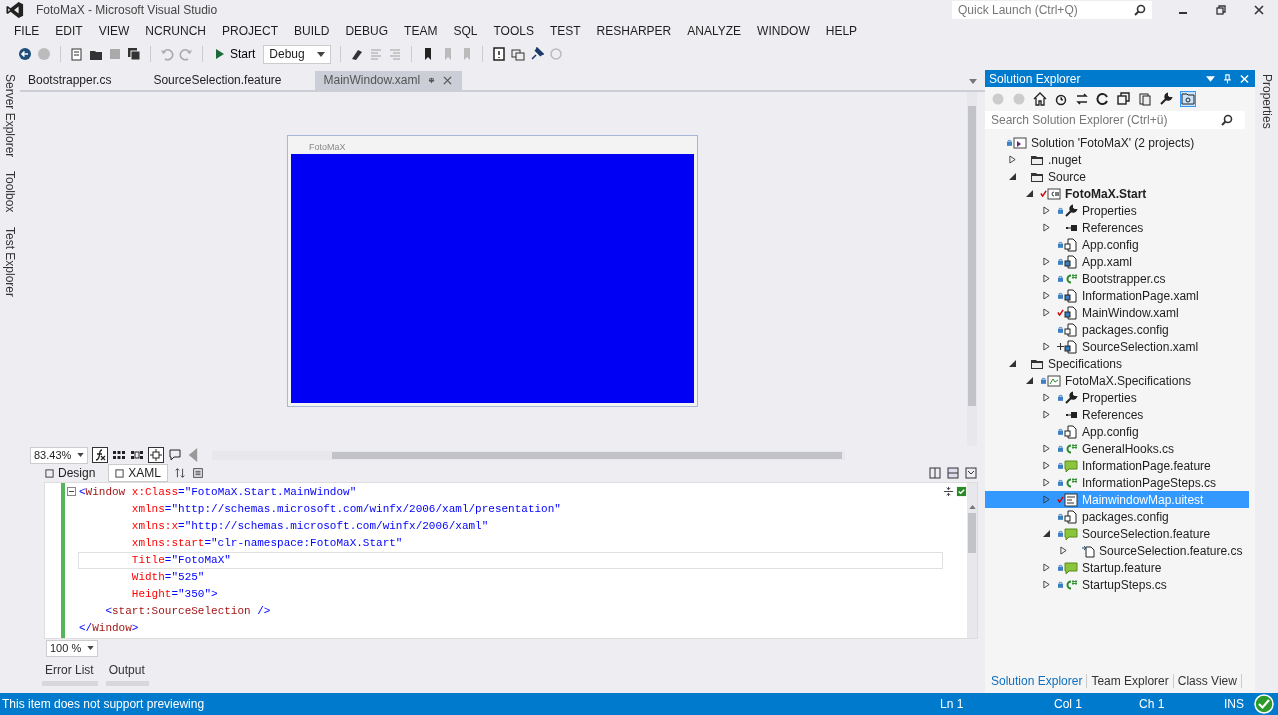 This screenshot has height=715, width=1278. I want to click on configuration-dropdown: Debug, so click(297, 54).